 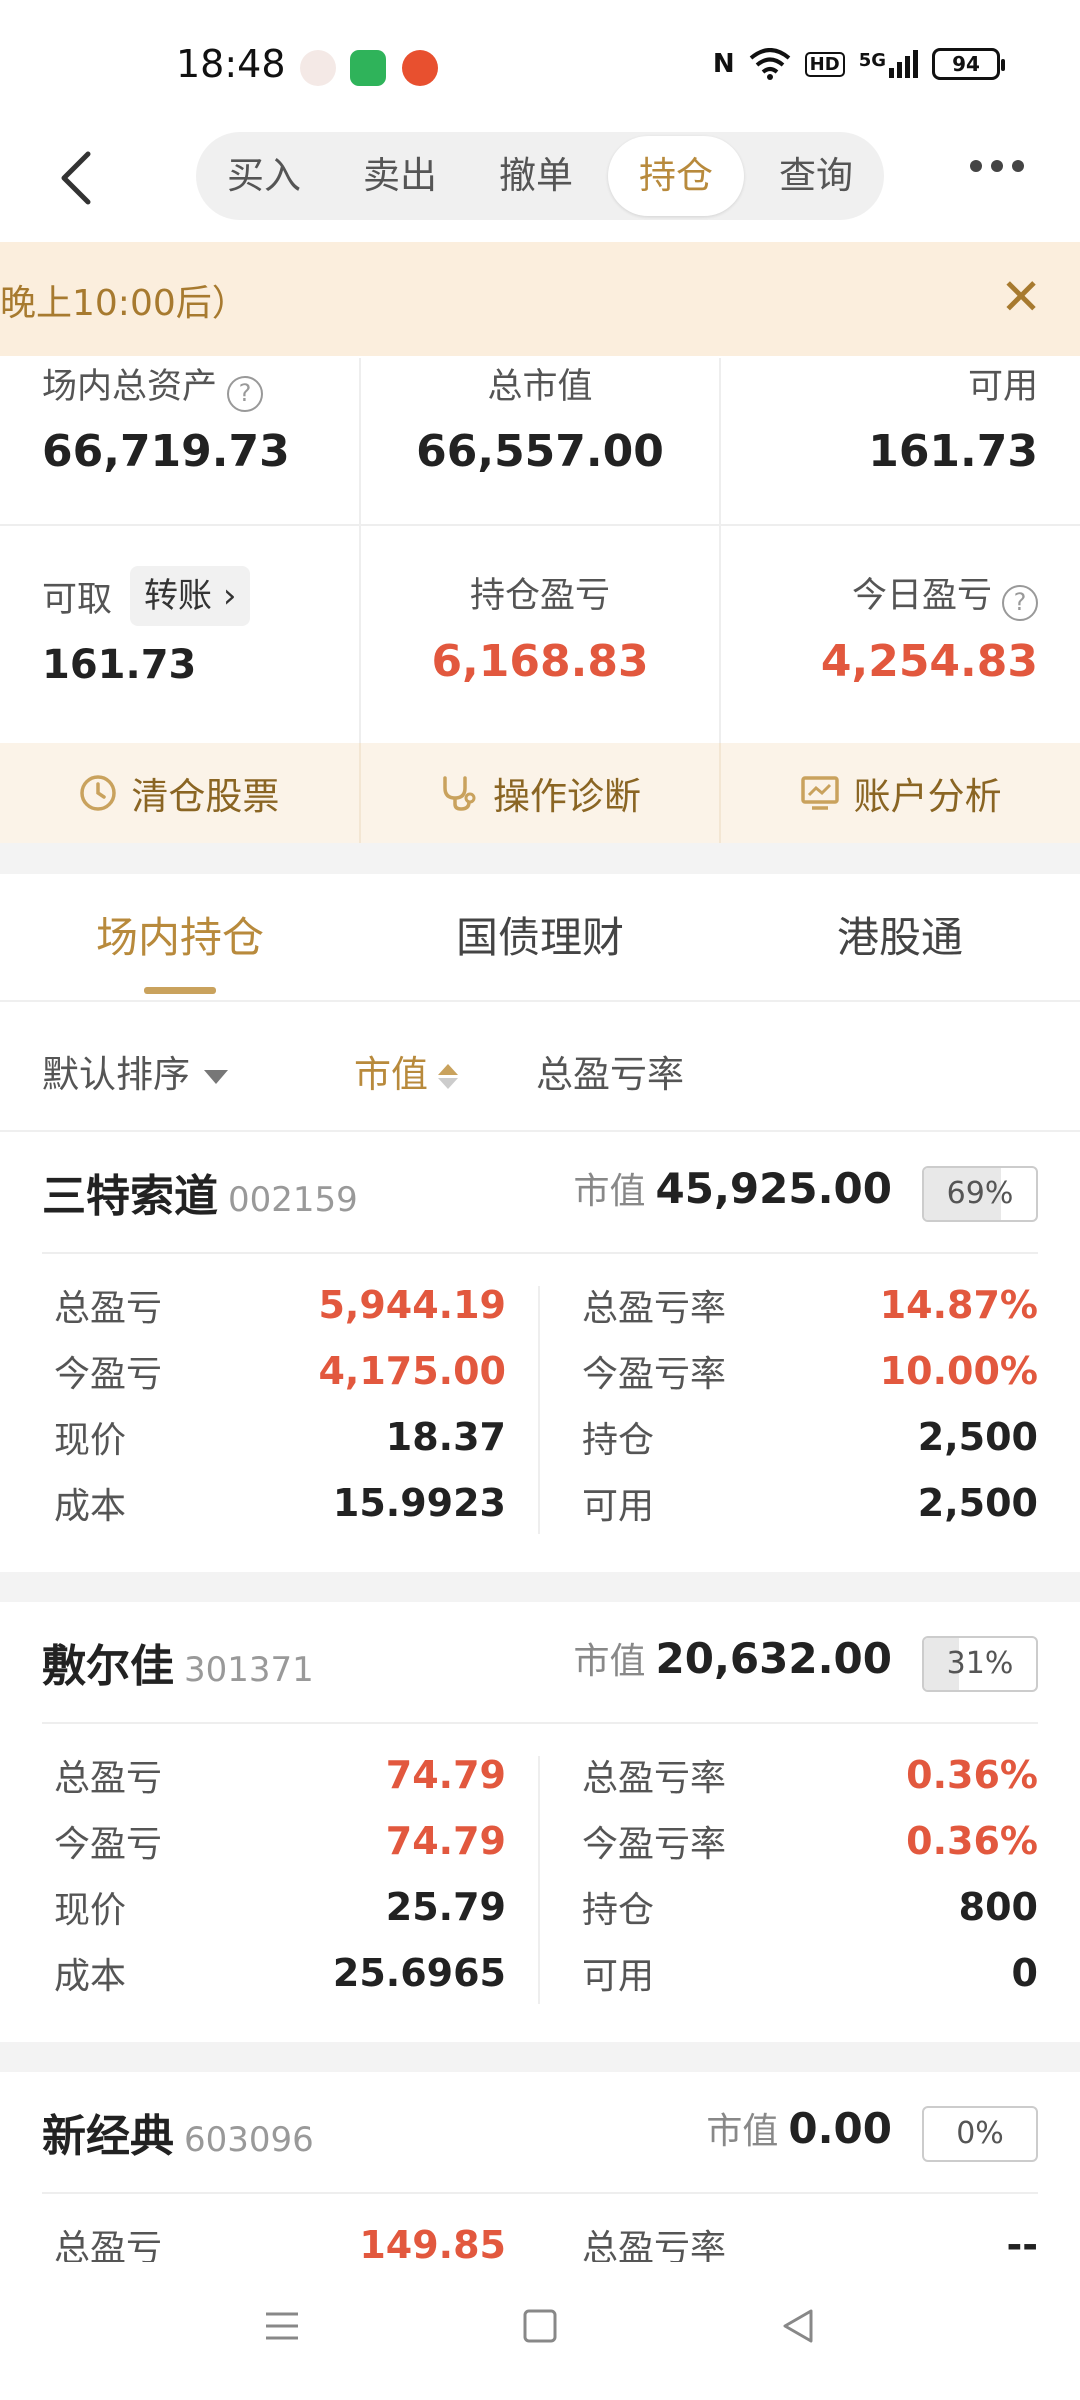 What do you see at coordinates (190, 596) in the screenshot?
I see `transfer-button: 转账 ›` at bounding box center [190, 596].